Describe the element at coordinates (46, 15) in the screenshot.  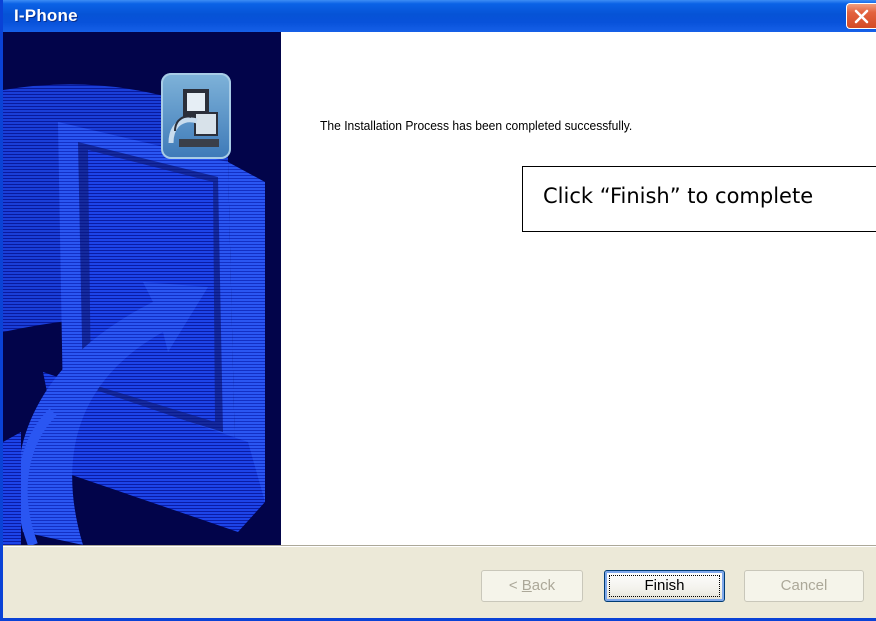
I see `window-title: I-Phone` at that location.